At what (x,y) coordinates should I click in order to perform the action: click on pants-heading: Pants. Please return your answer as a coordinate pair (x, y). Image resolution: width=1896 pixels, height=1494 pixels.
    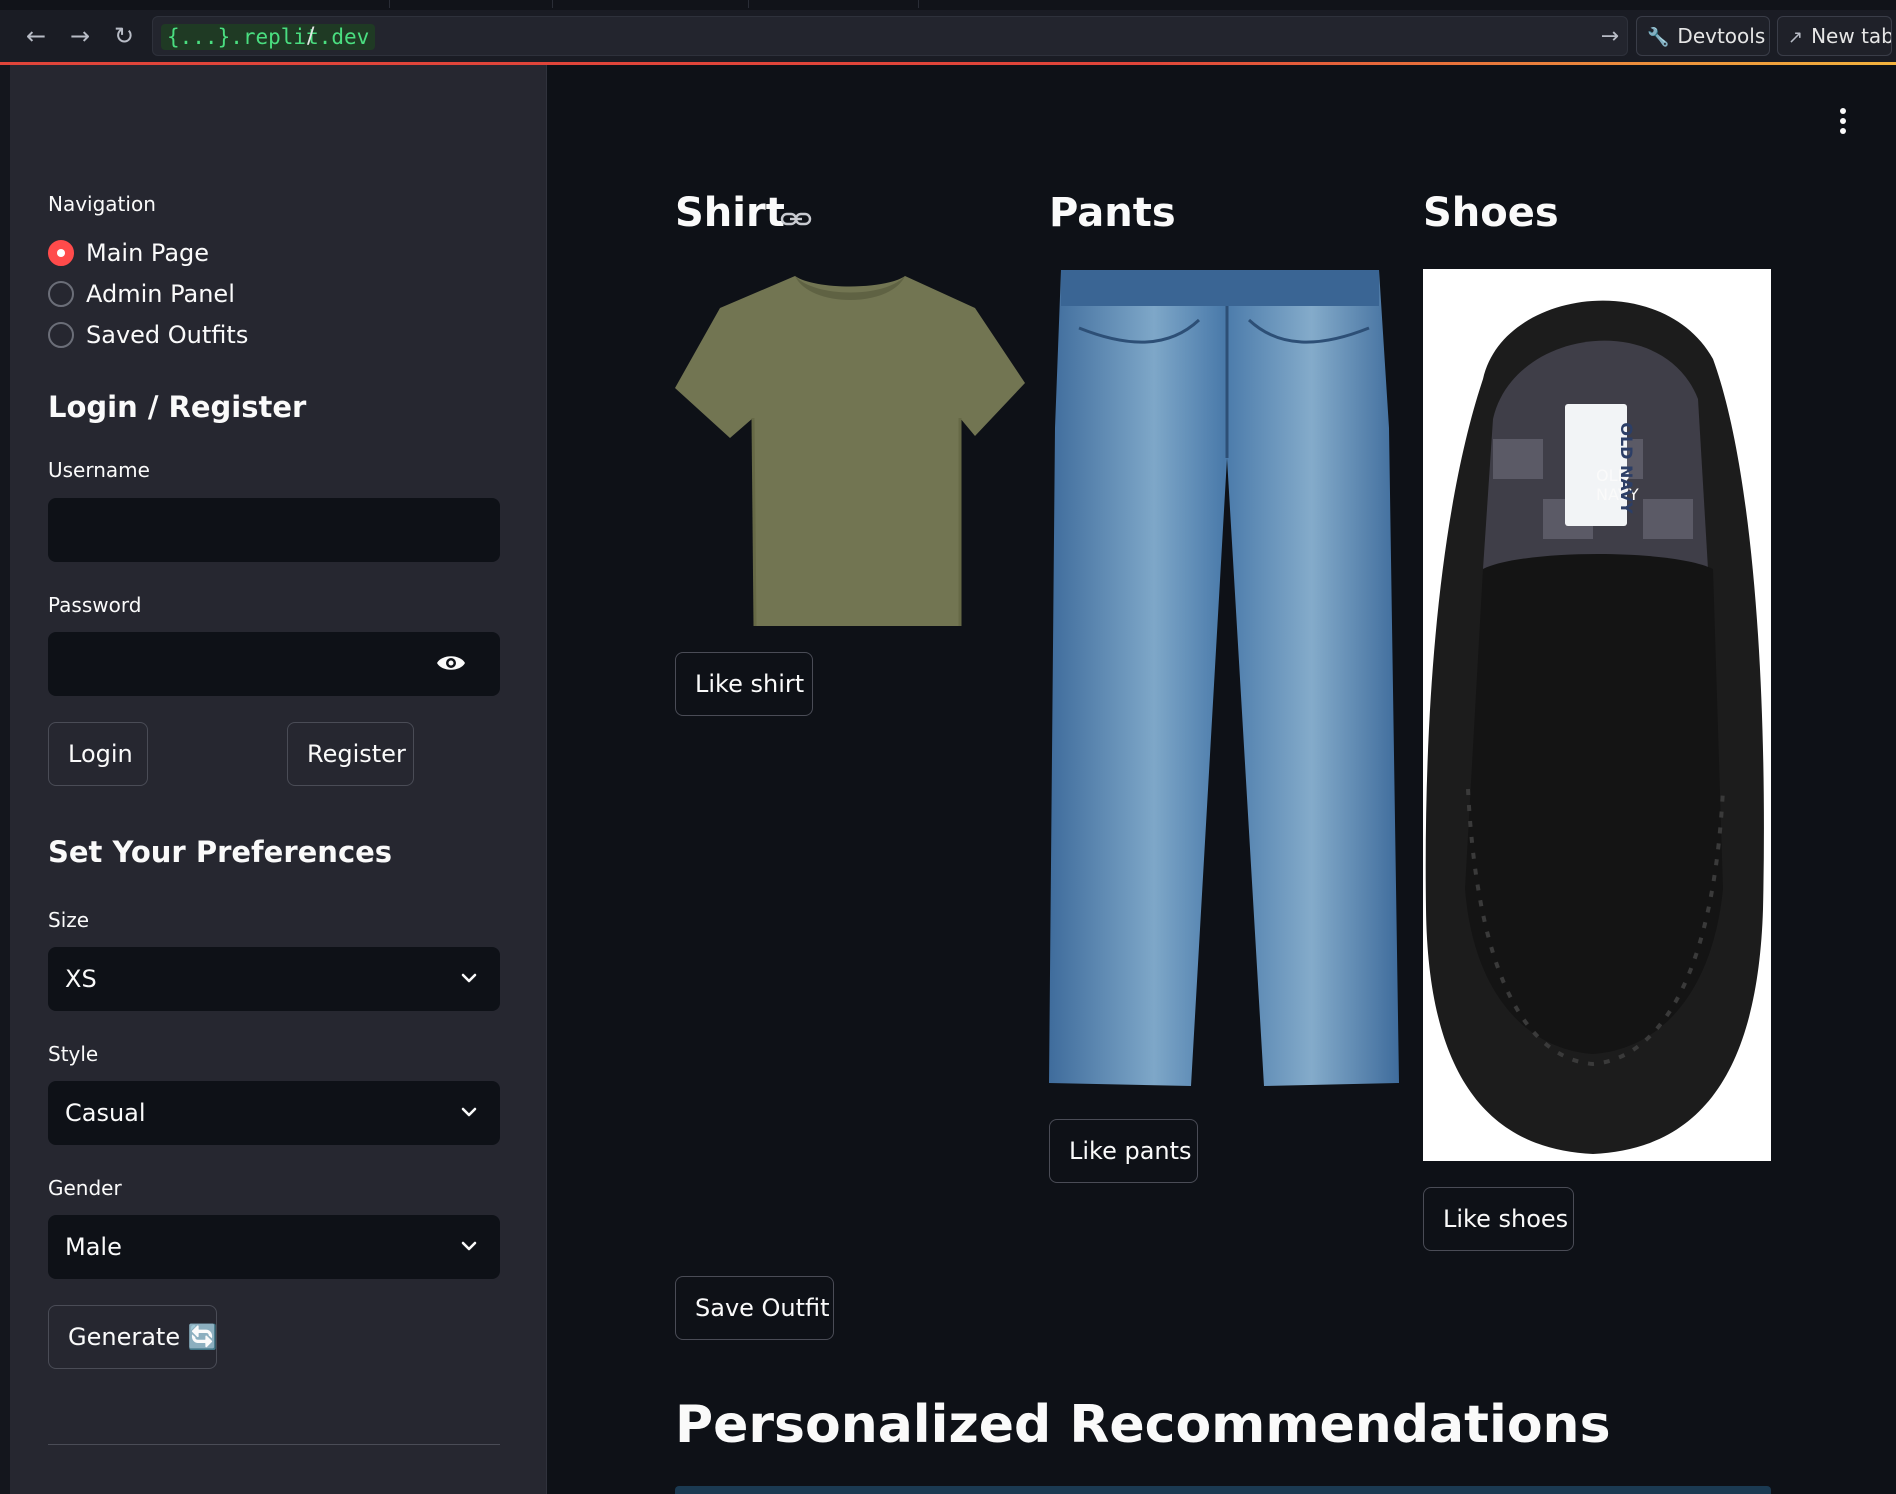
    Looking at the image, I should click on (1112, 213).